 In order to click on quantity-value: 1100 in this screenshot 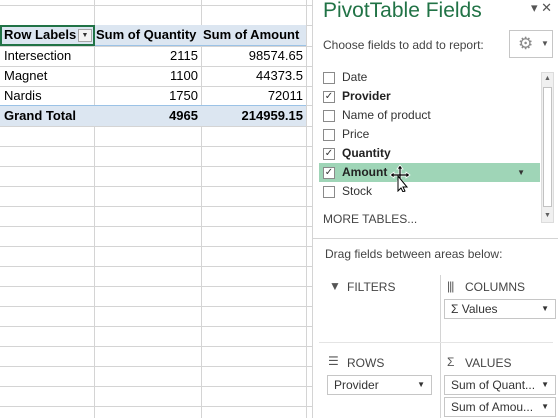, I will do `click(148, 76)`.